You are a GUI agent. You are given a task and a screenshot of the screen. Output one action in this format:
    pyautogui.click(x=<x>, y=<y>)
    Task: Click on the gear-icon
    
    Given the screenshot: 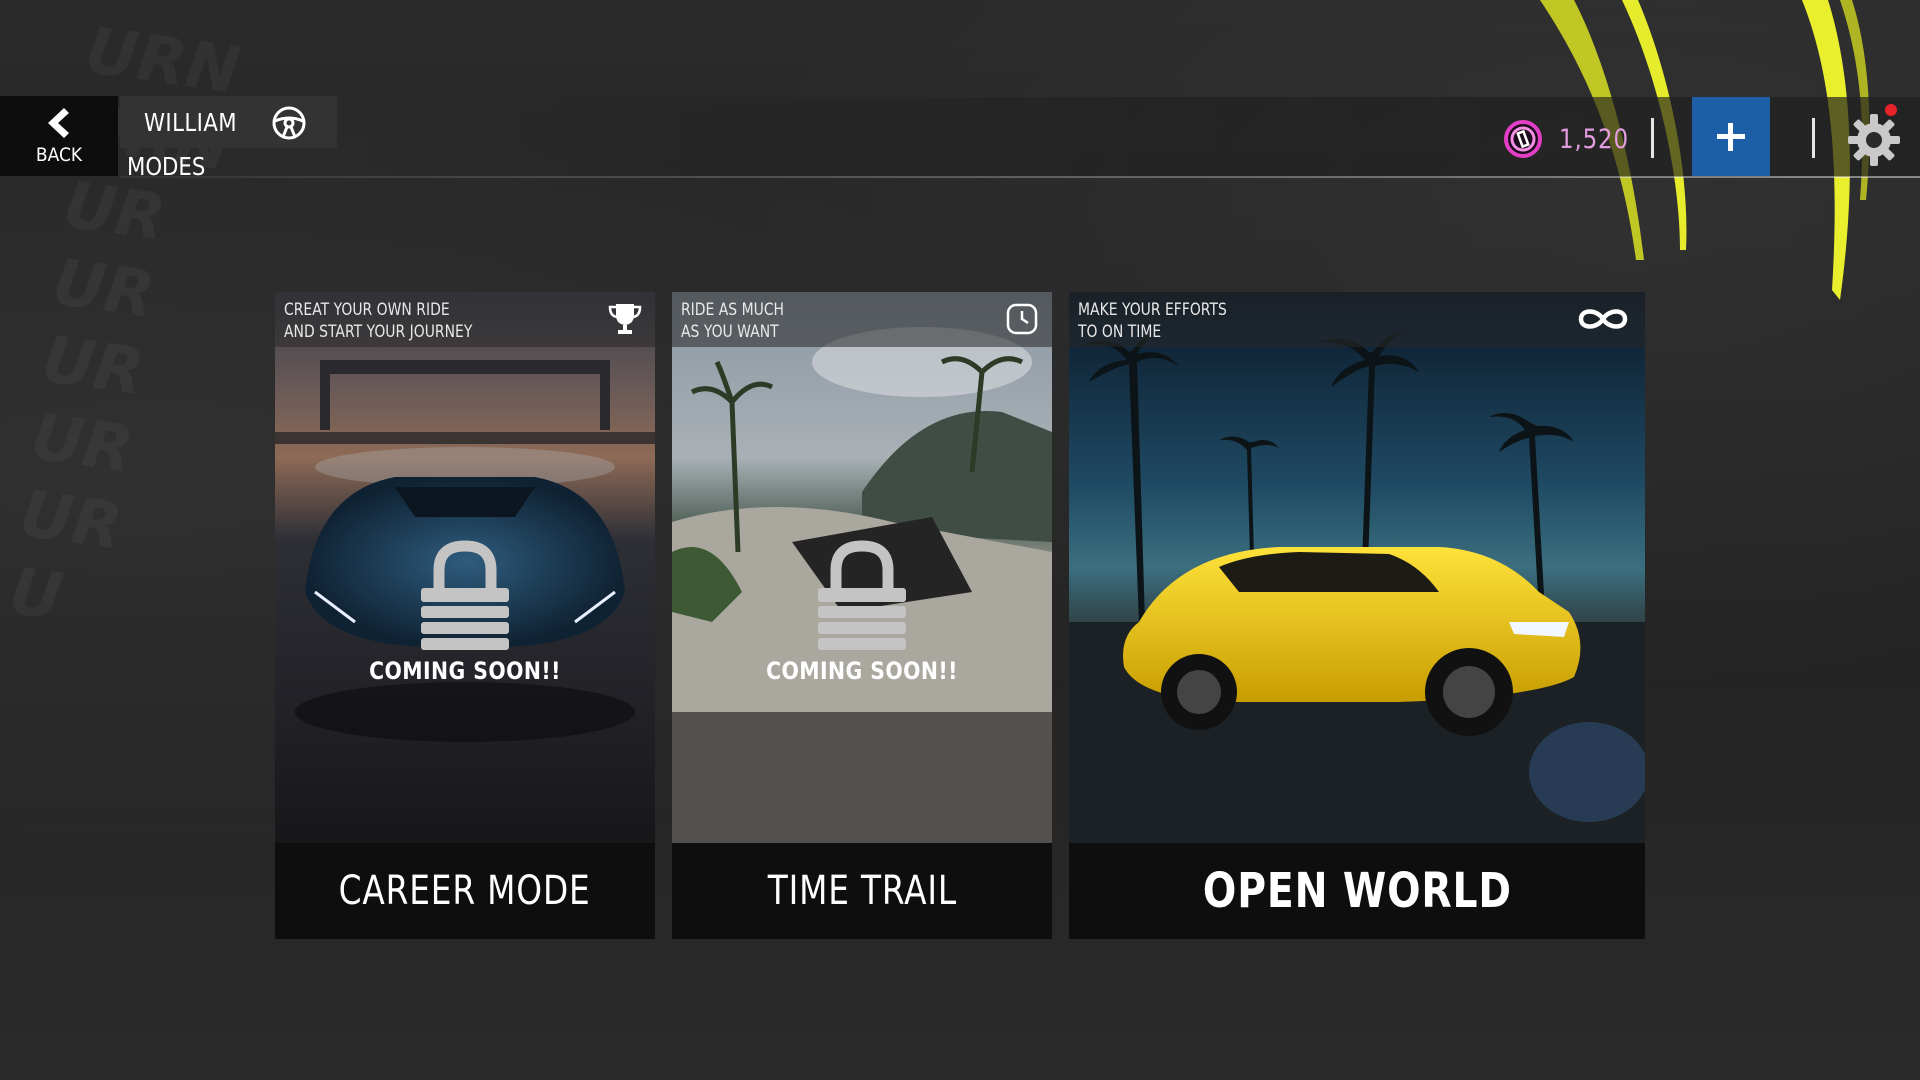 What is the action you would take?
    pyautogui.click(x=1874, y=140)
    